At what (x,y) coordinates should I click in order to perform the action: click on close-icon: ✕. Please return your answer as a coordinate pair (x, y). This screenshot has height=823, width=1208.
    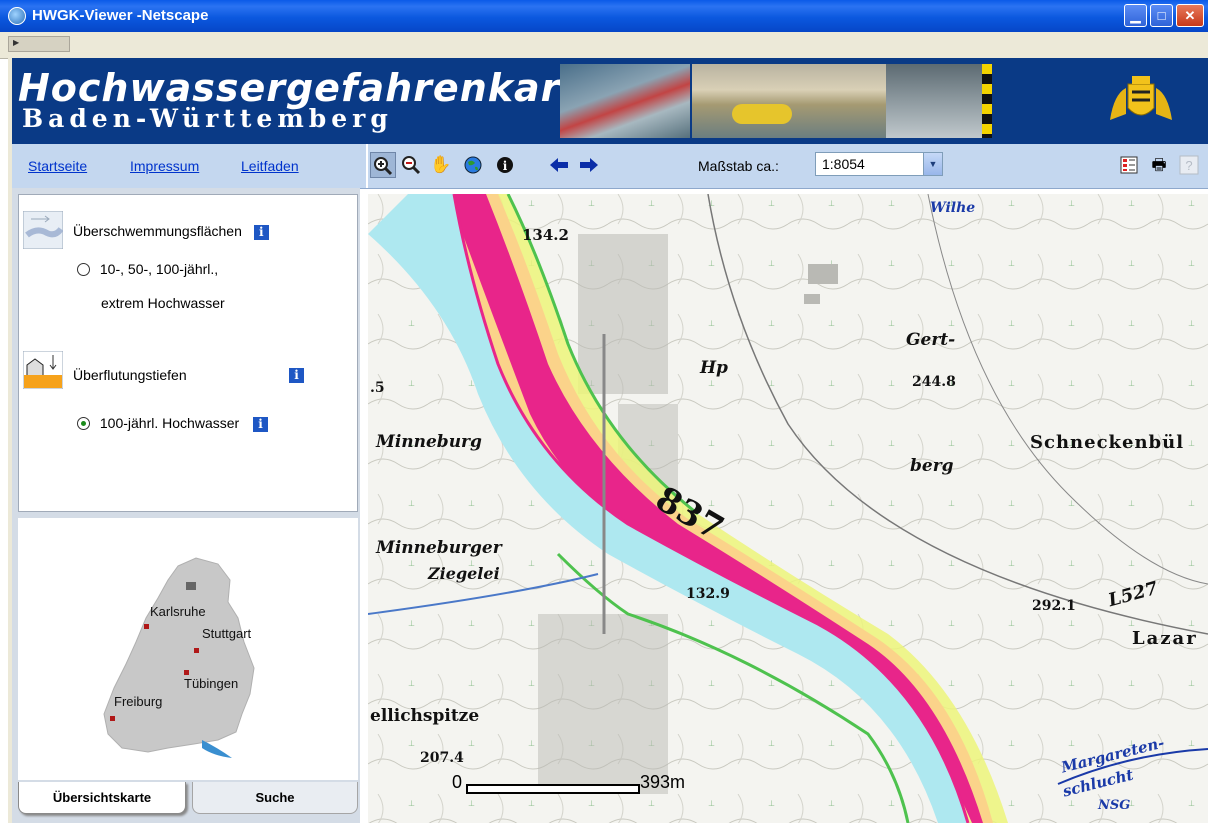
    Looking at the image, I should click on (1190, 15).